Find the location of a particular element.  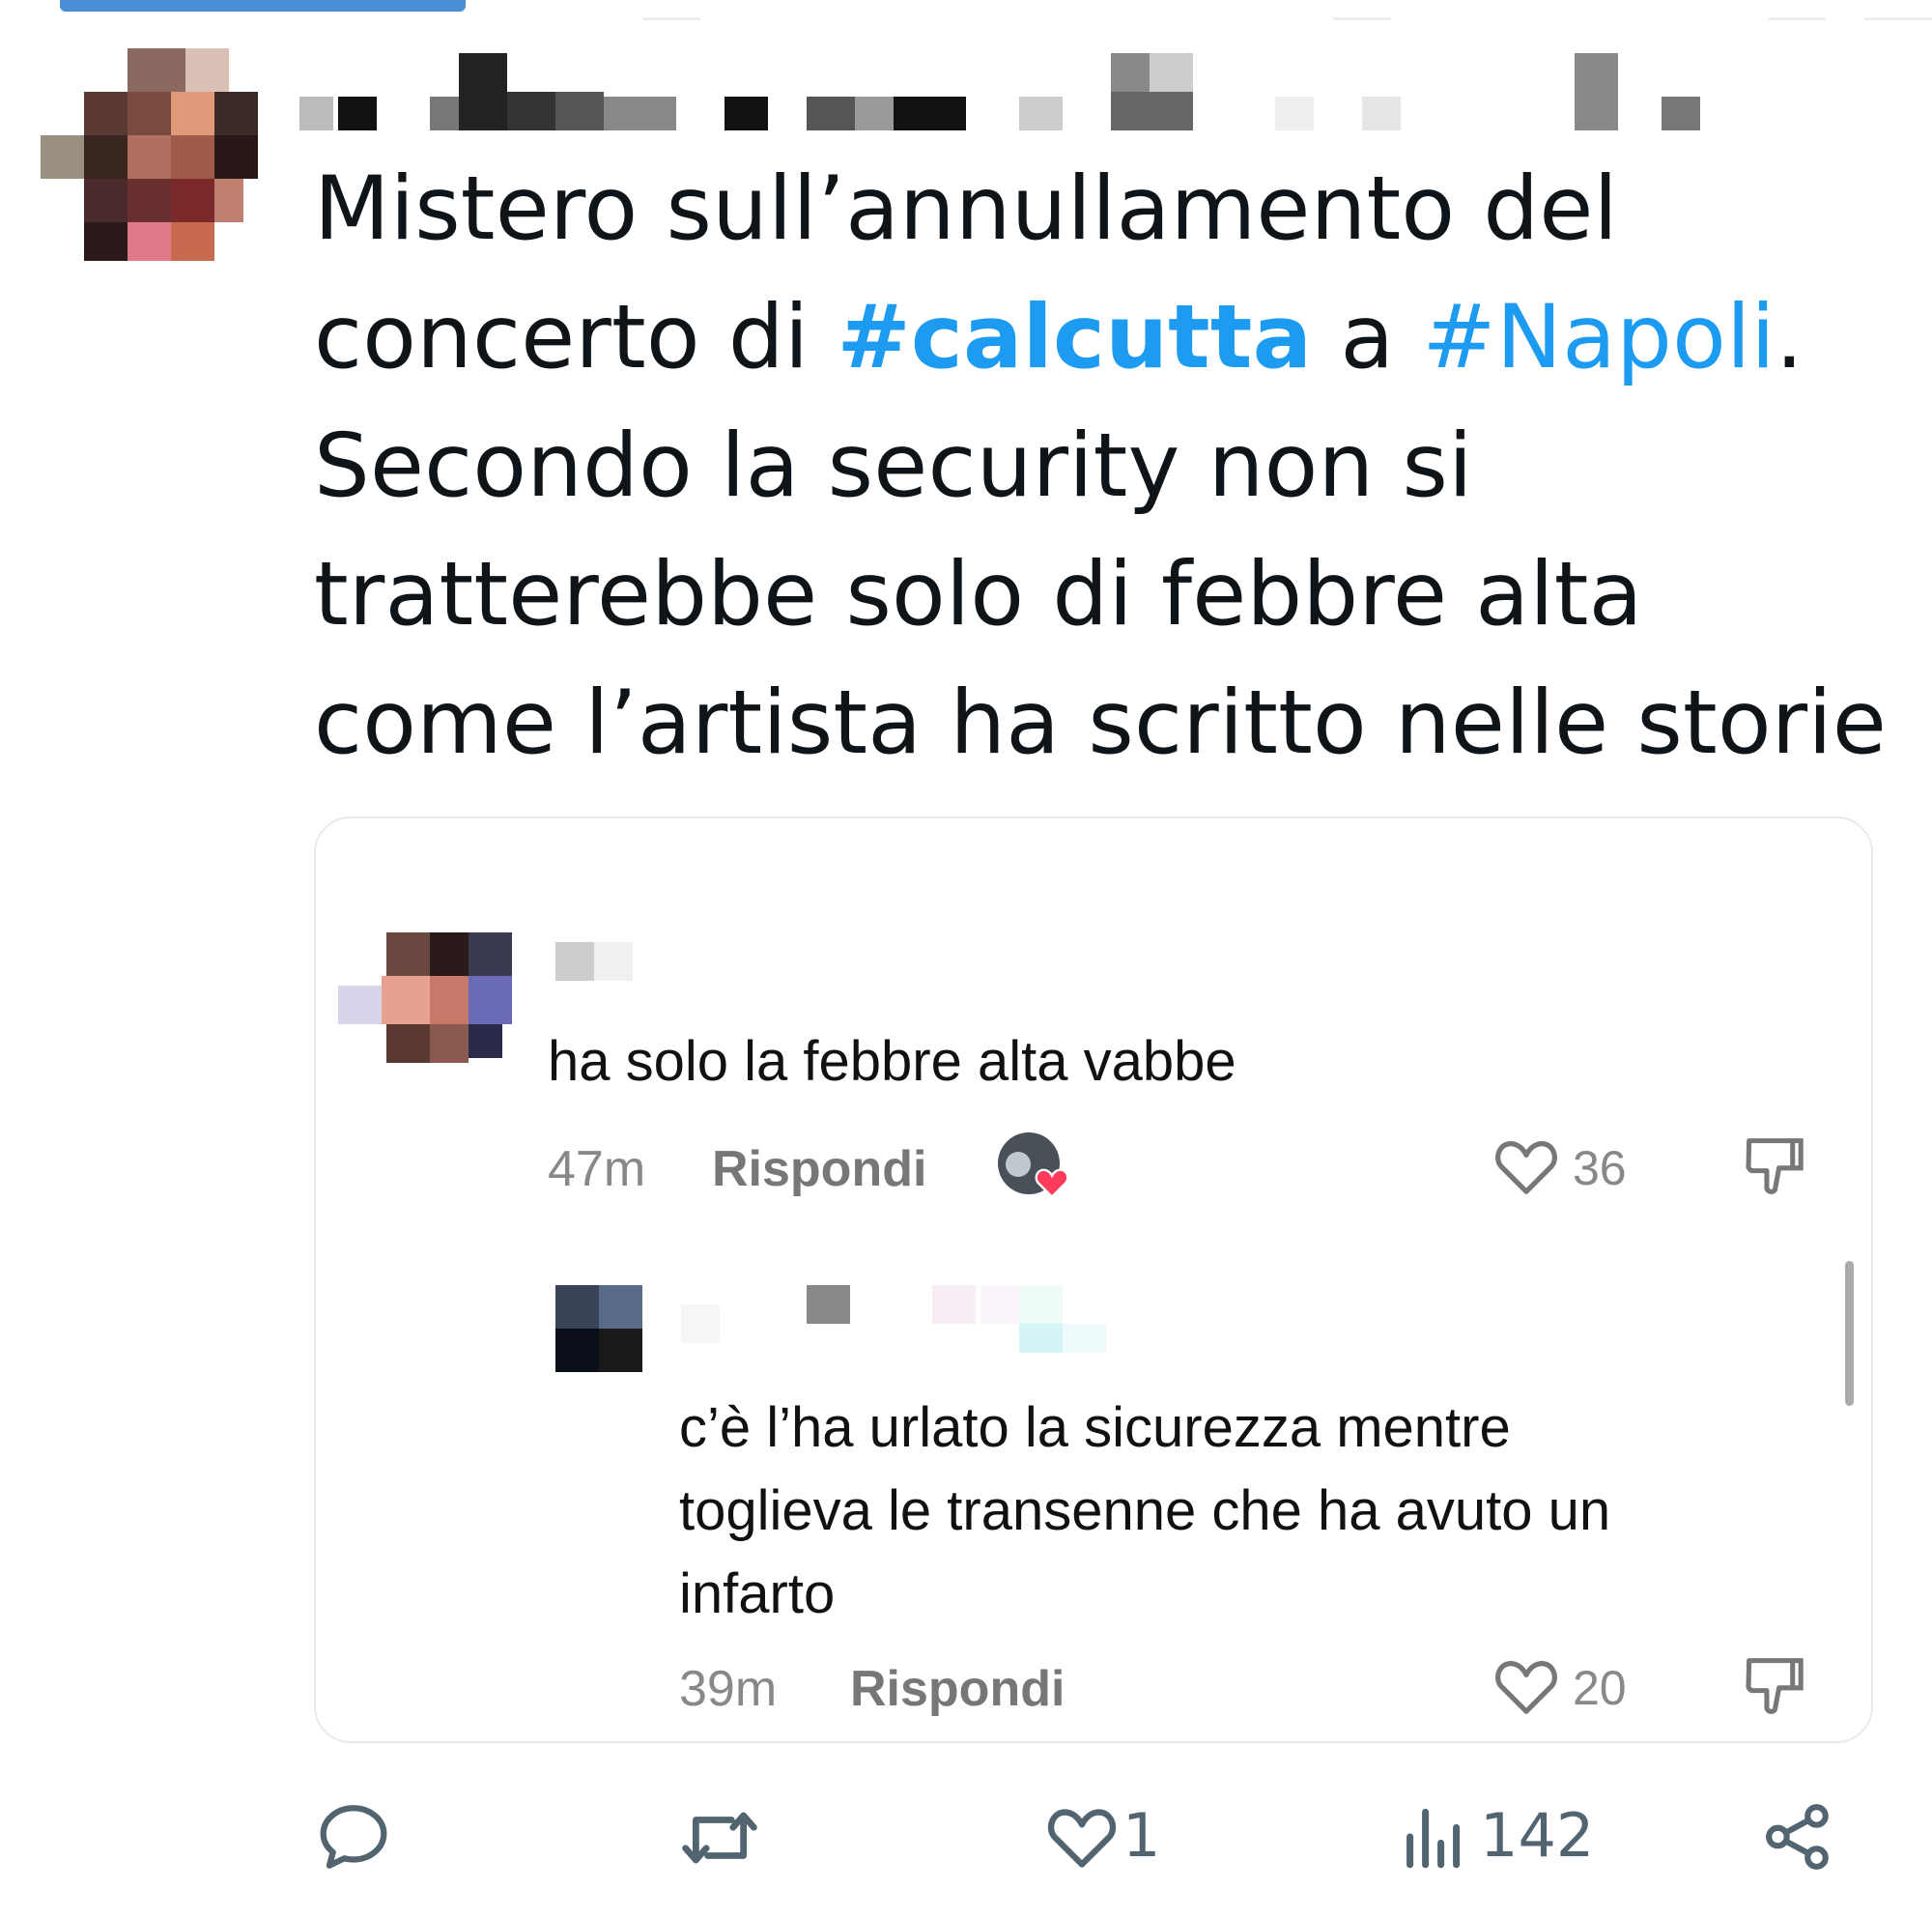

tweet-action-bar: 1 142 is located at coordinates (966, 1835).